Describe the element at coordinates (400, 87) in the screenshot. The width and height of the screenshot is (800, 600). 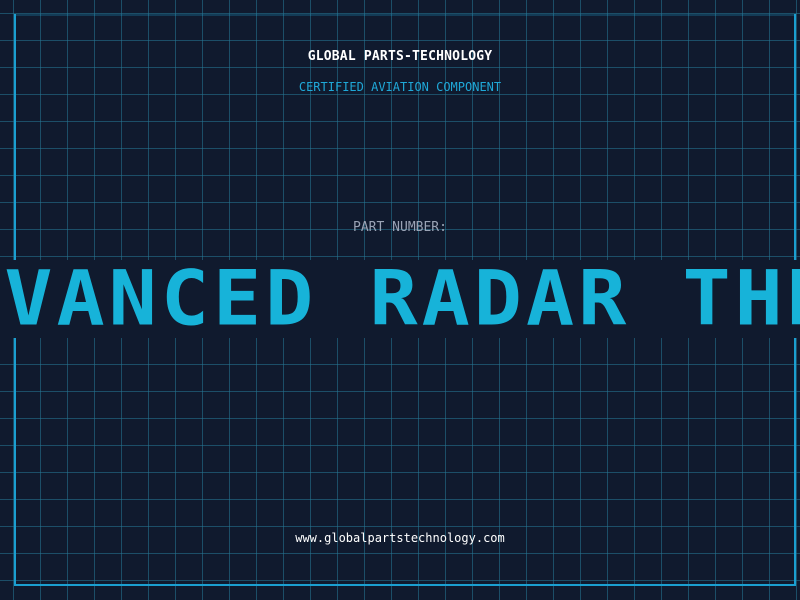
I see `certification-tagline: CERTIFIED AVIATION COMPONENT` at that location.